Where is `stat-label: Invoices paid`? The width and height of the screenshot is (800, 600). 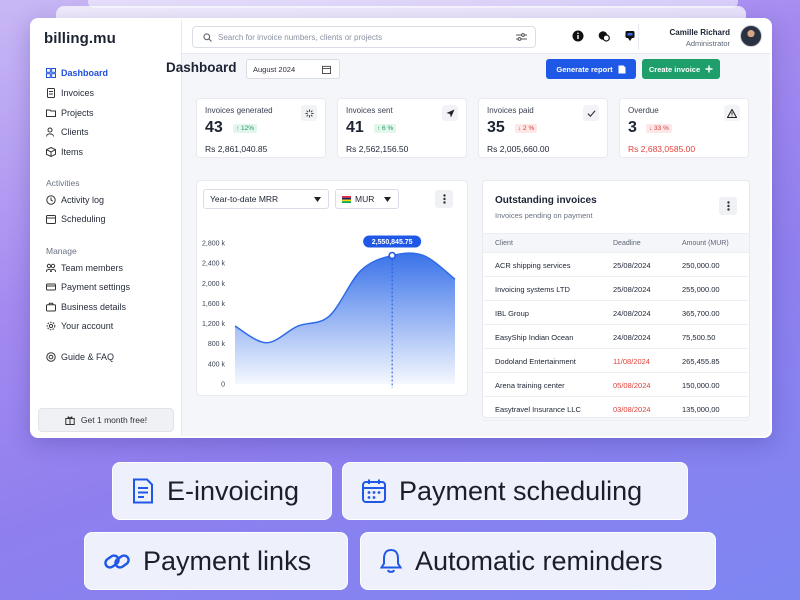 stat-label: Invoices paid is located at coordinates (510, 110).